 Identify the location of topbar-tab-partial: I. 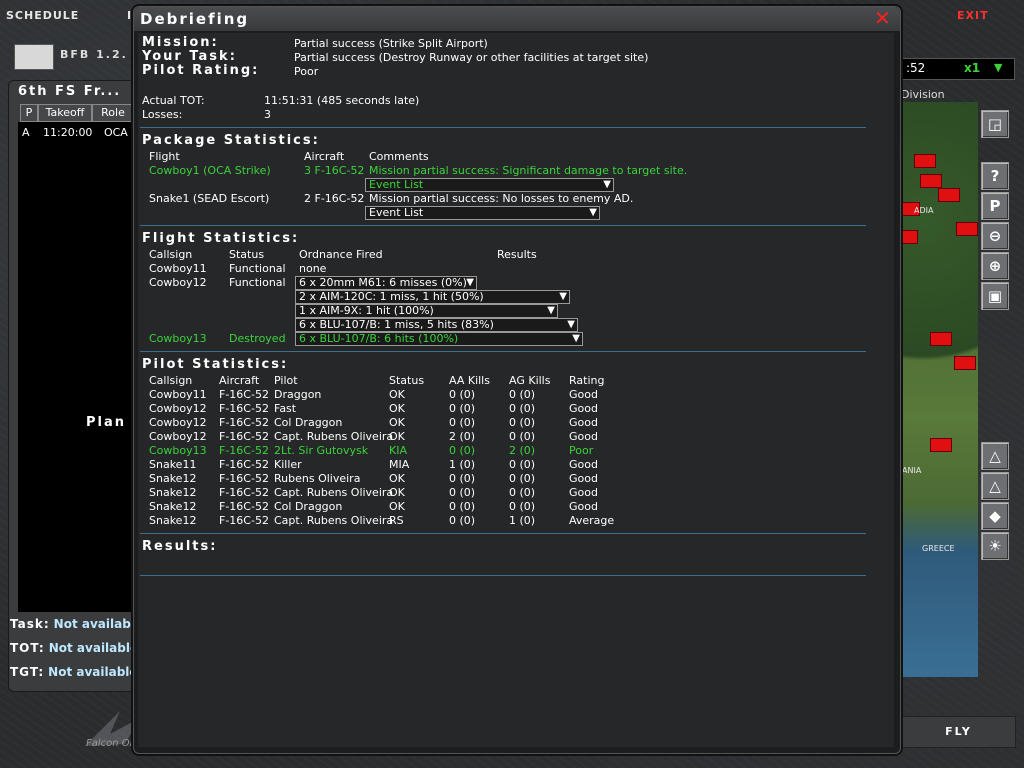
(129, 15).